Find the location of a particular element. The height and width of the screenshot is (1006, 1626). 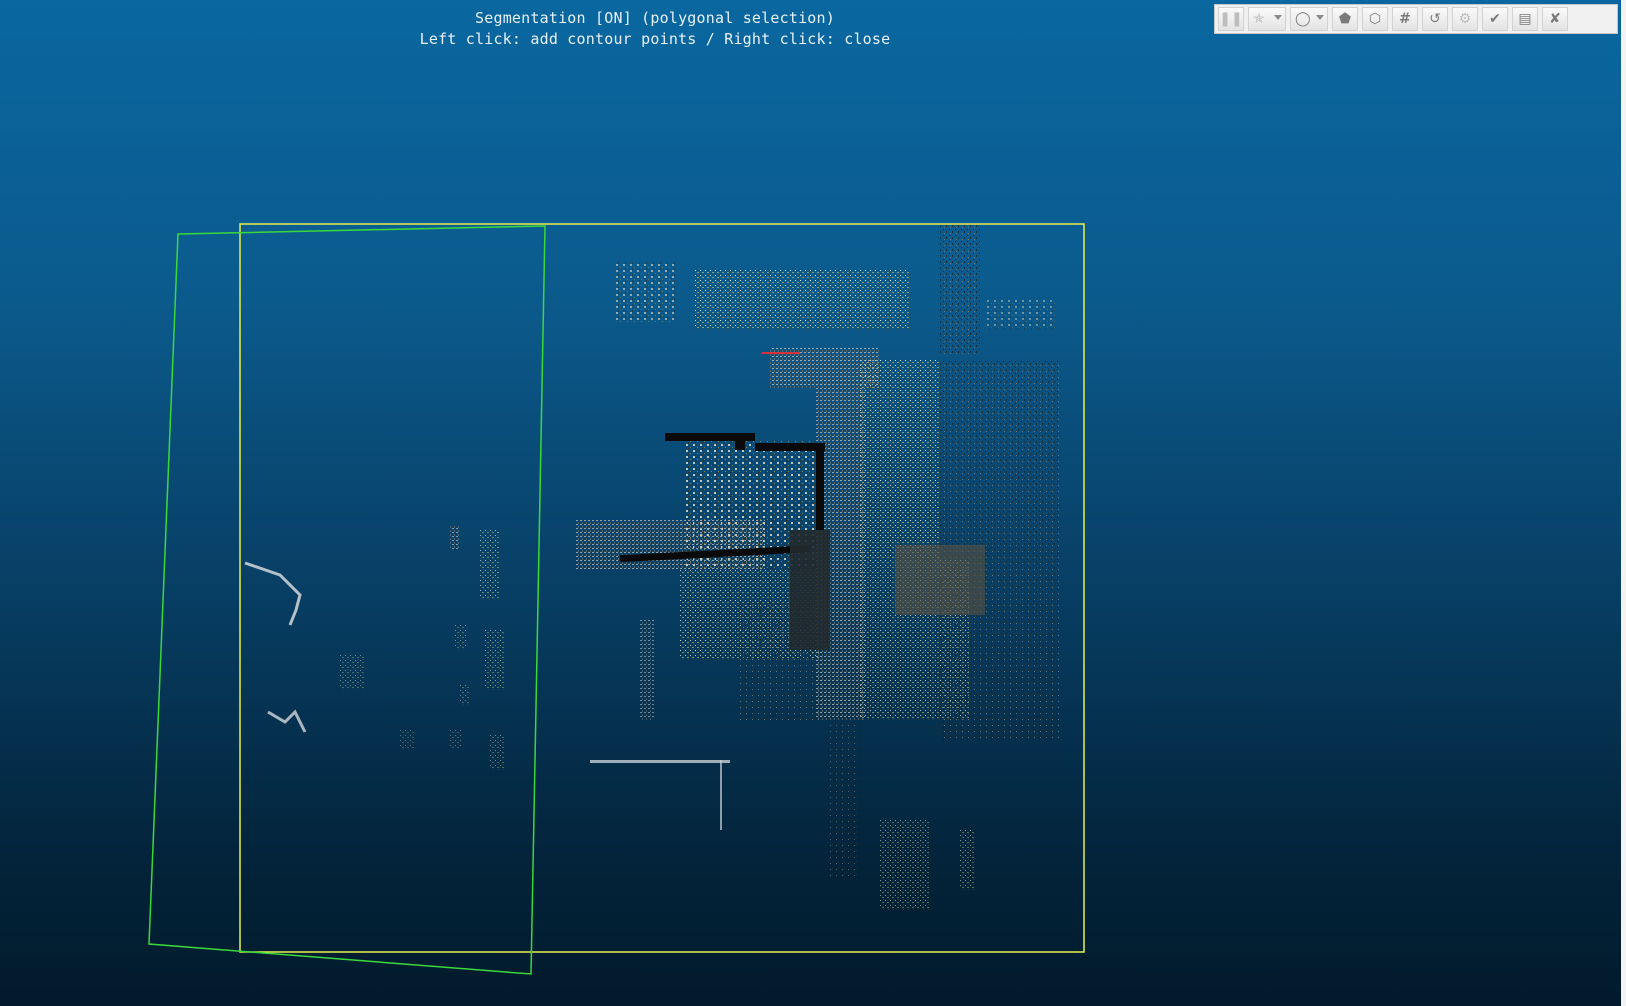

segment-out-button: ⬡ is located at coordinates (1375, 19).